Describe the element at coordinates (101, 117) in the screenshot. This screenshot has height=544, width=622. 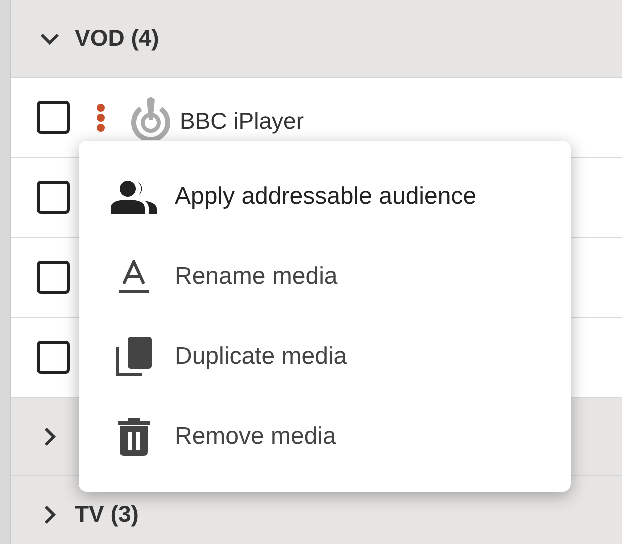
I see `more-options-icon` at that location.